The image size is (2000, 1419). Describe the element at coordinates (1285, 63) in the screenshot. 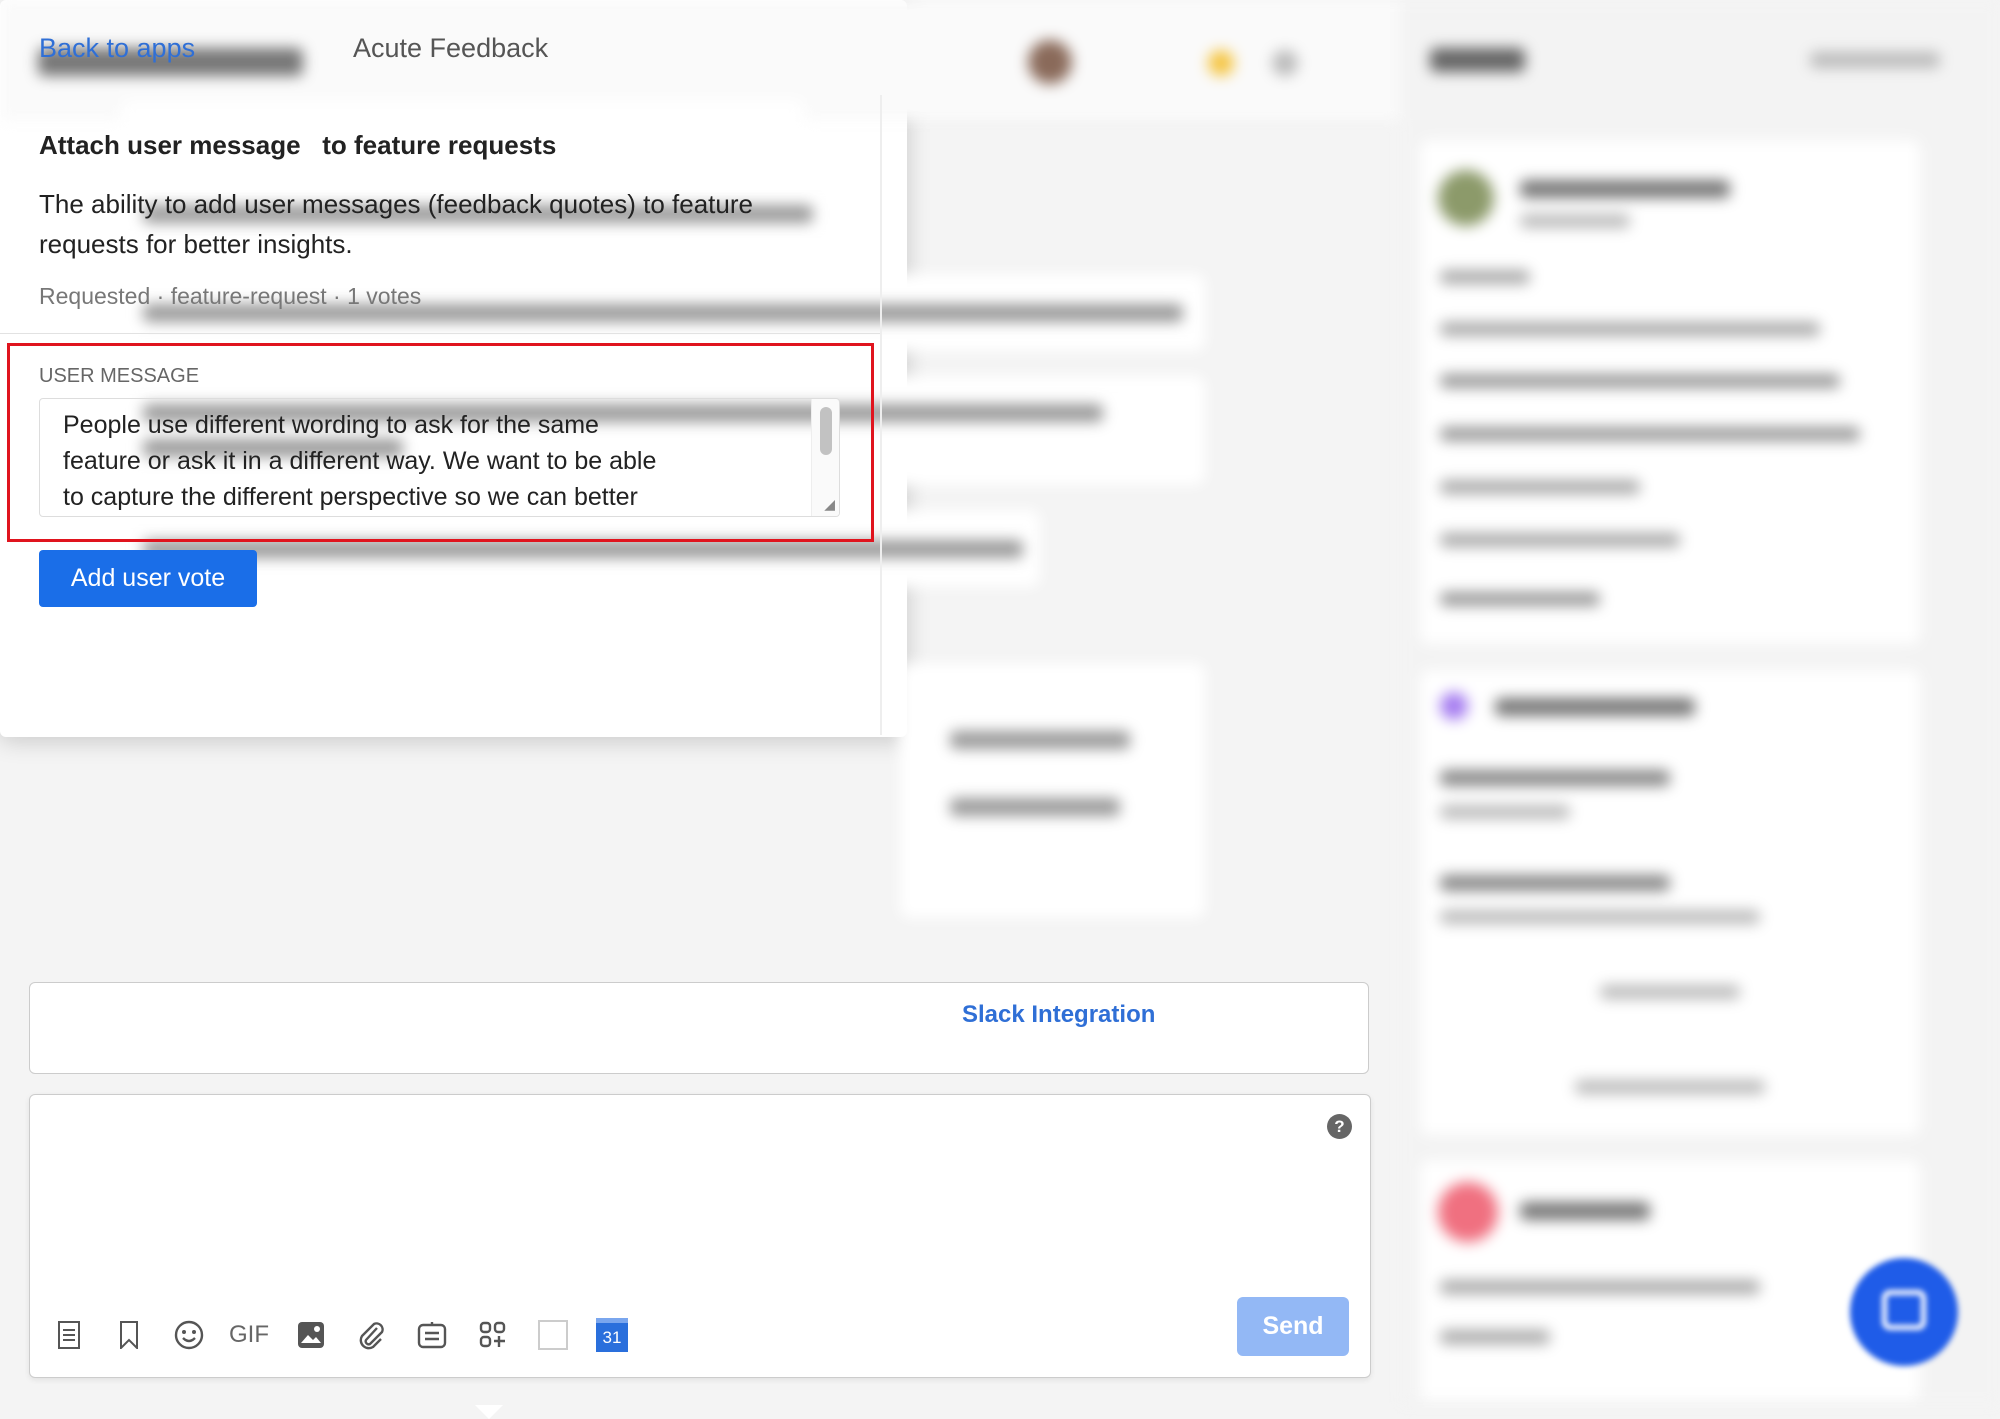

I see `snooze-icon` at that location.